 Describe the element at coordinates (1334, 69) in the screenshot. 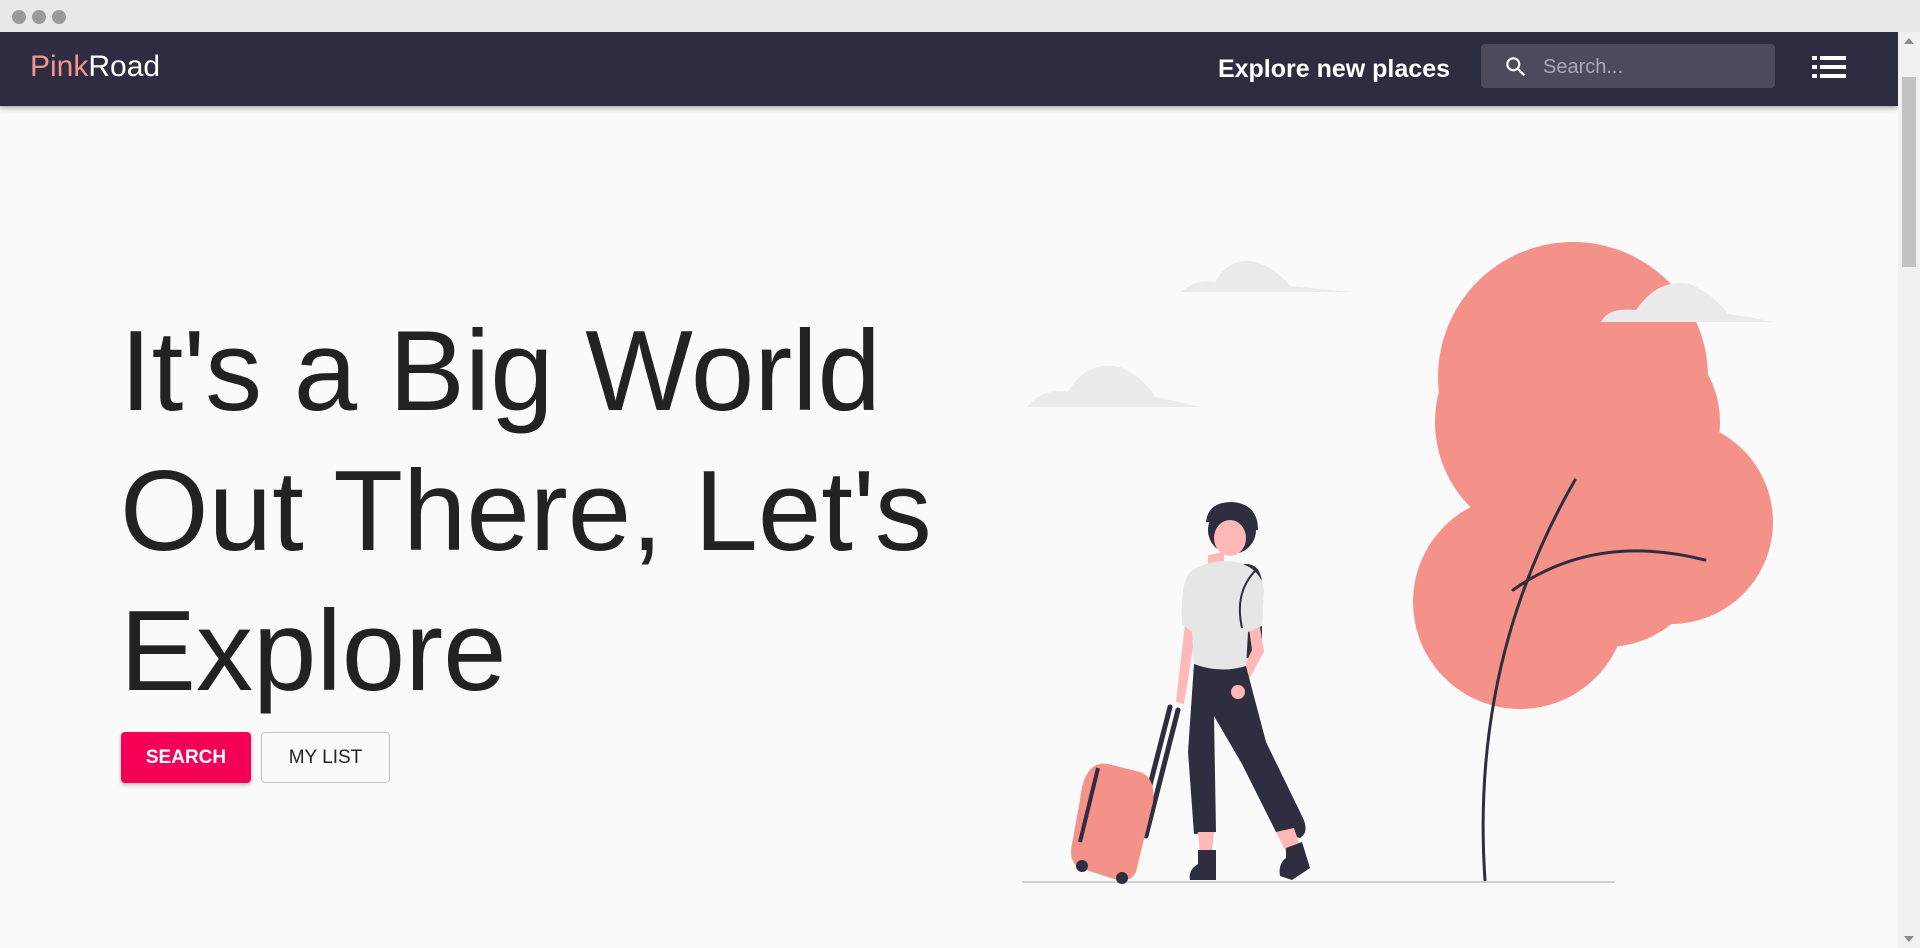

I see `explore-new-places-link: Explore new places` at that location.